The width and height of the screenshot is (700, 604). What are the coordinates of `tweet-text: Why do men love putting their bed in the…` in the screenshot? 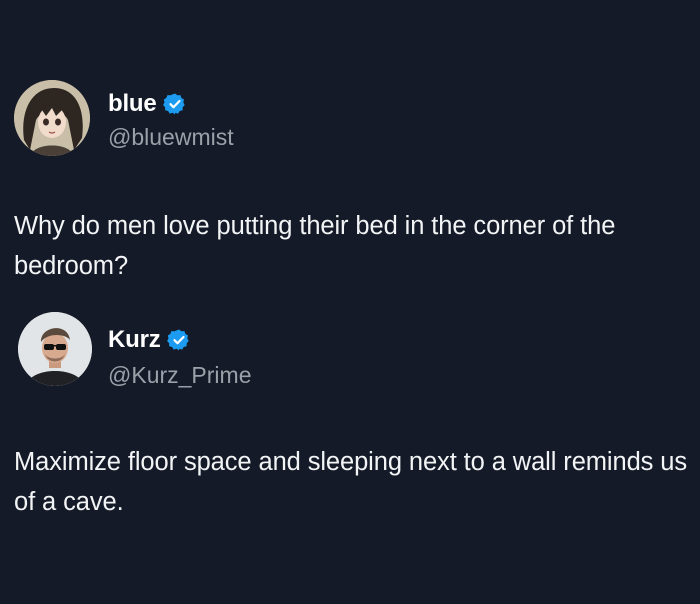 It's located at (315, 246).